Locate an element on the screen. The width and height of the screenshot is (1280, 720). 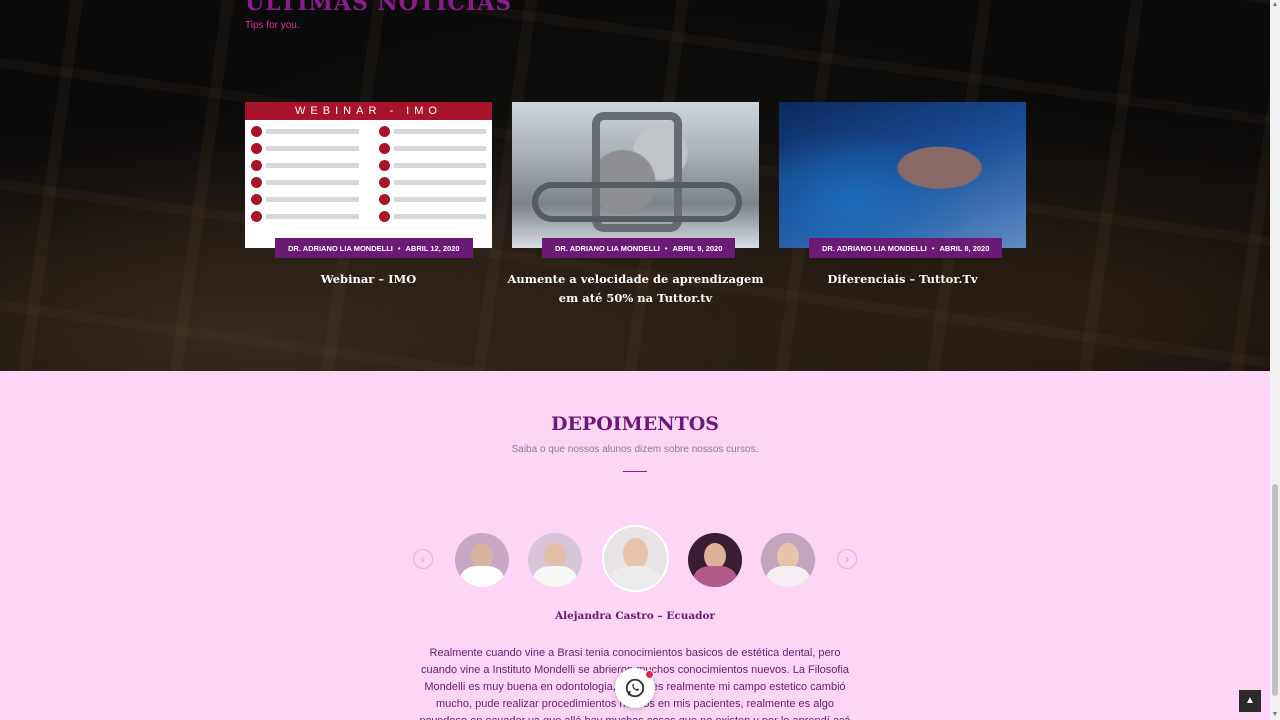
webinar-banner: WEBINAR - IMO is located at coordinates (368, 111).